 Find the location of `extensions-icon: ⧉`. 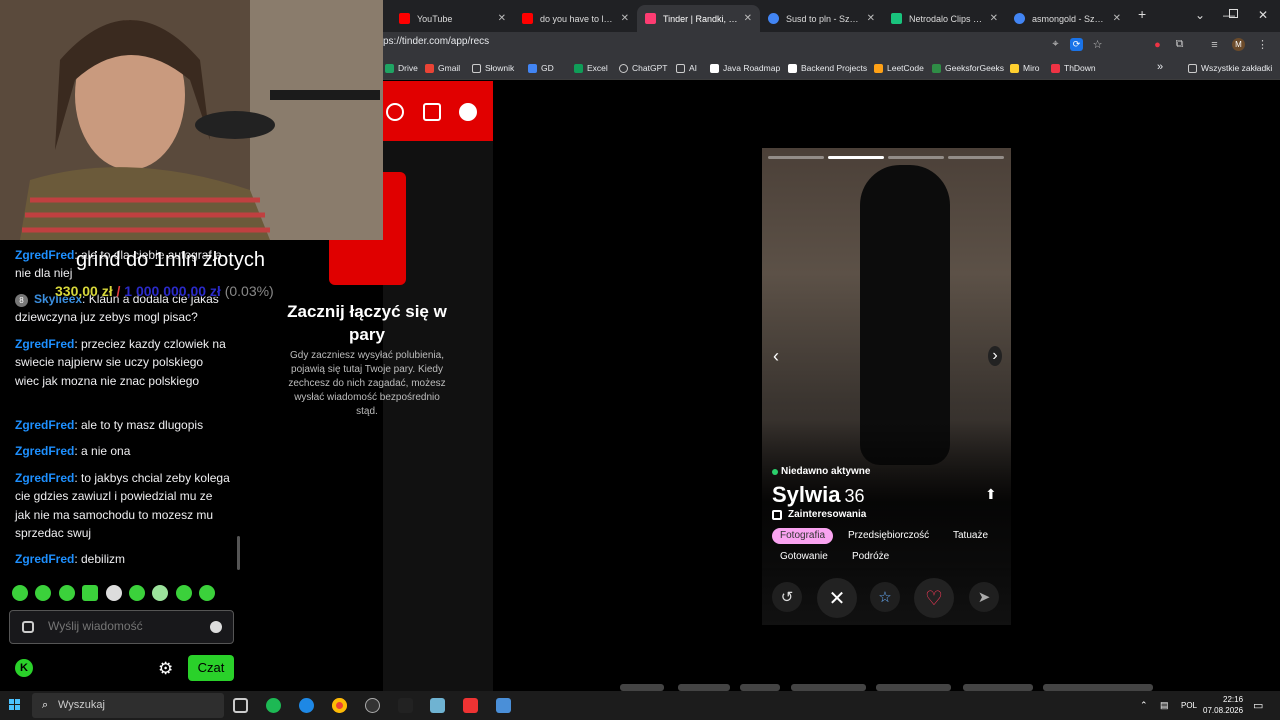

extensions-icon: ⧉ is located at coordinates (1179, 44).